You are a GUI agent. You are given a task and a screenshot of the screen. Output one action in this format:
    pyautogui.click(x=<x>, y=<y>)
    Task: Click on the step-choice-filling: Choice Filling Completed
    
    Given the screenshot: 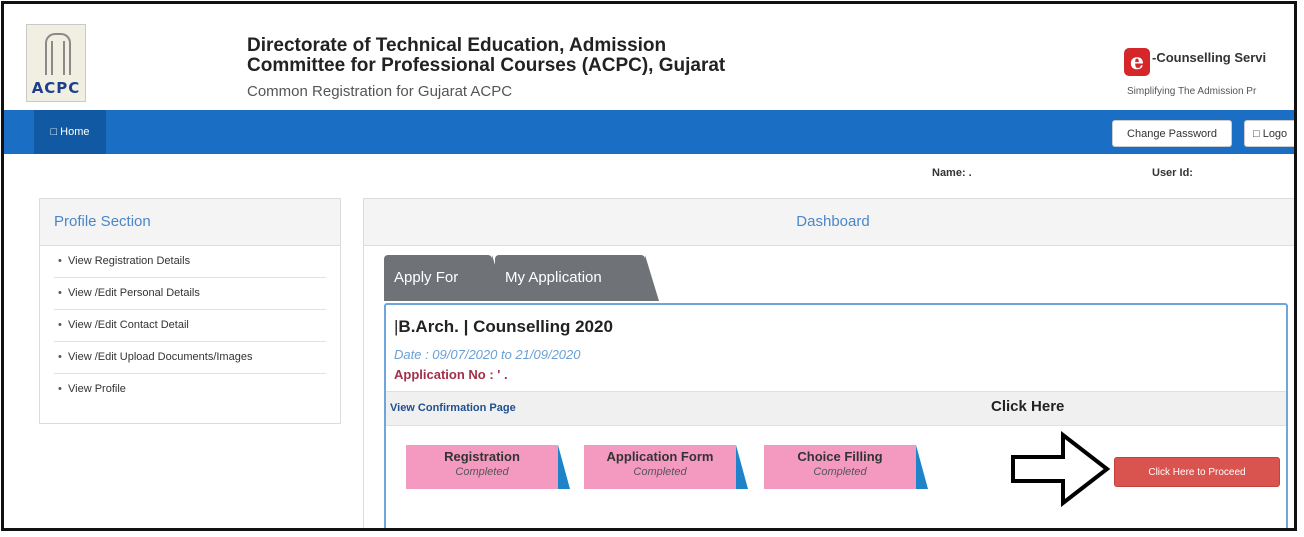 What is the action you would take?
    pyautogui.click(x=846, y=467)
    